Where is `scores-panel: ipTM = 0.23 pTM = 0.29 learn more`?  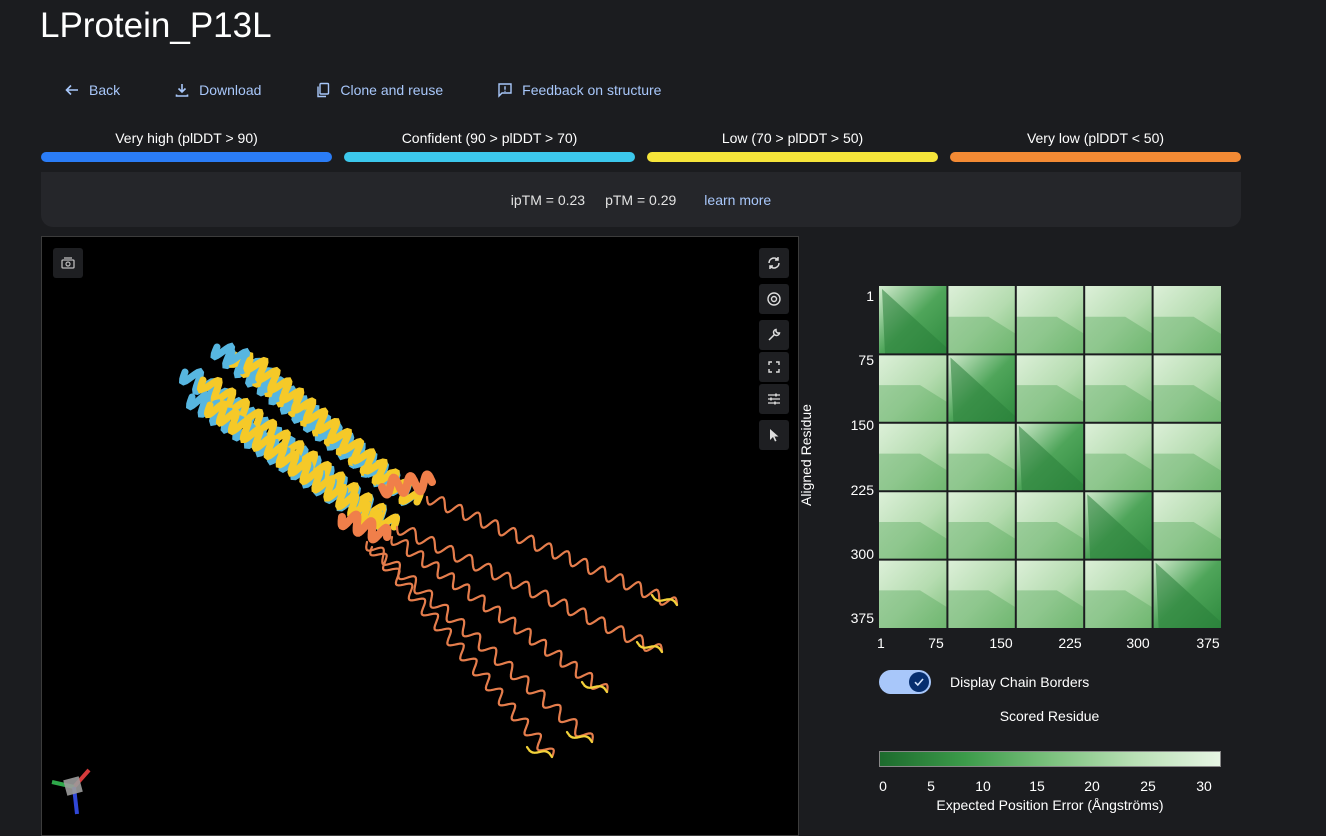
scores-panel: ipTM = 0.23 pTM = 0.29 learn more is located at coordinates (641, 199).